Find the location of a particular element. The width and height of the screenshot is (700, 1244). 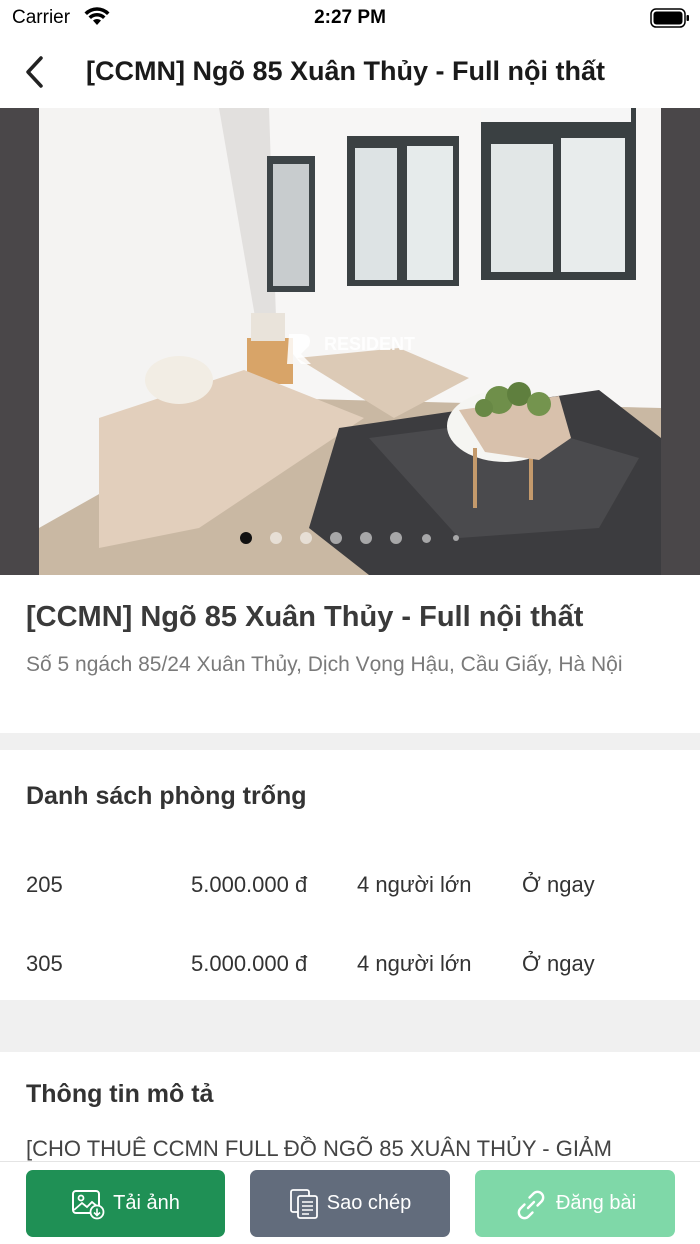

download-images-label: Tải ảnh is located at coordinates (146, 1203).